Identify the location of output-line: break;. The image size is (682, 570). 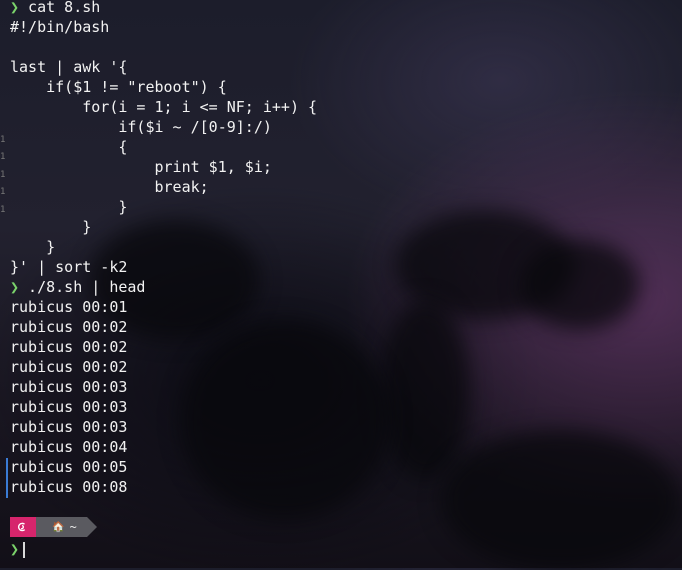
(346, 187).